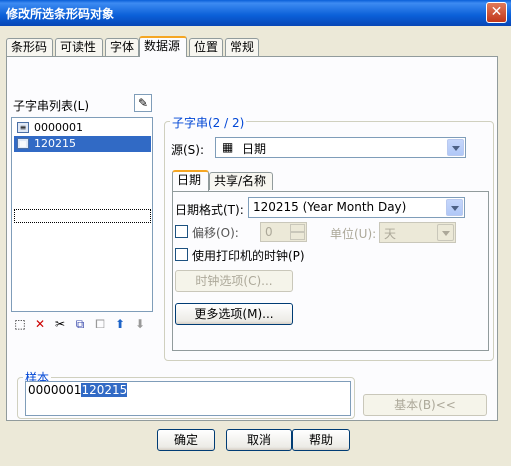 This screenshot has height=466, width=511. I want to click on substring-group-title: 子字串(2 / 2), so click(208, 122).